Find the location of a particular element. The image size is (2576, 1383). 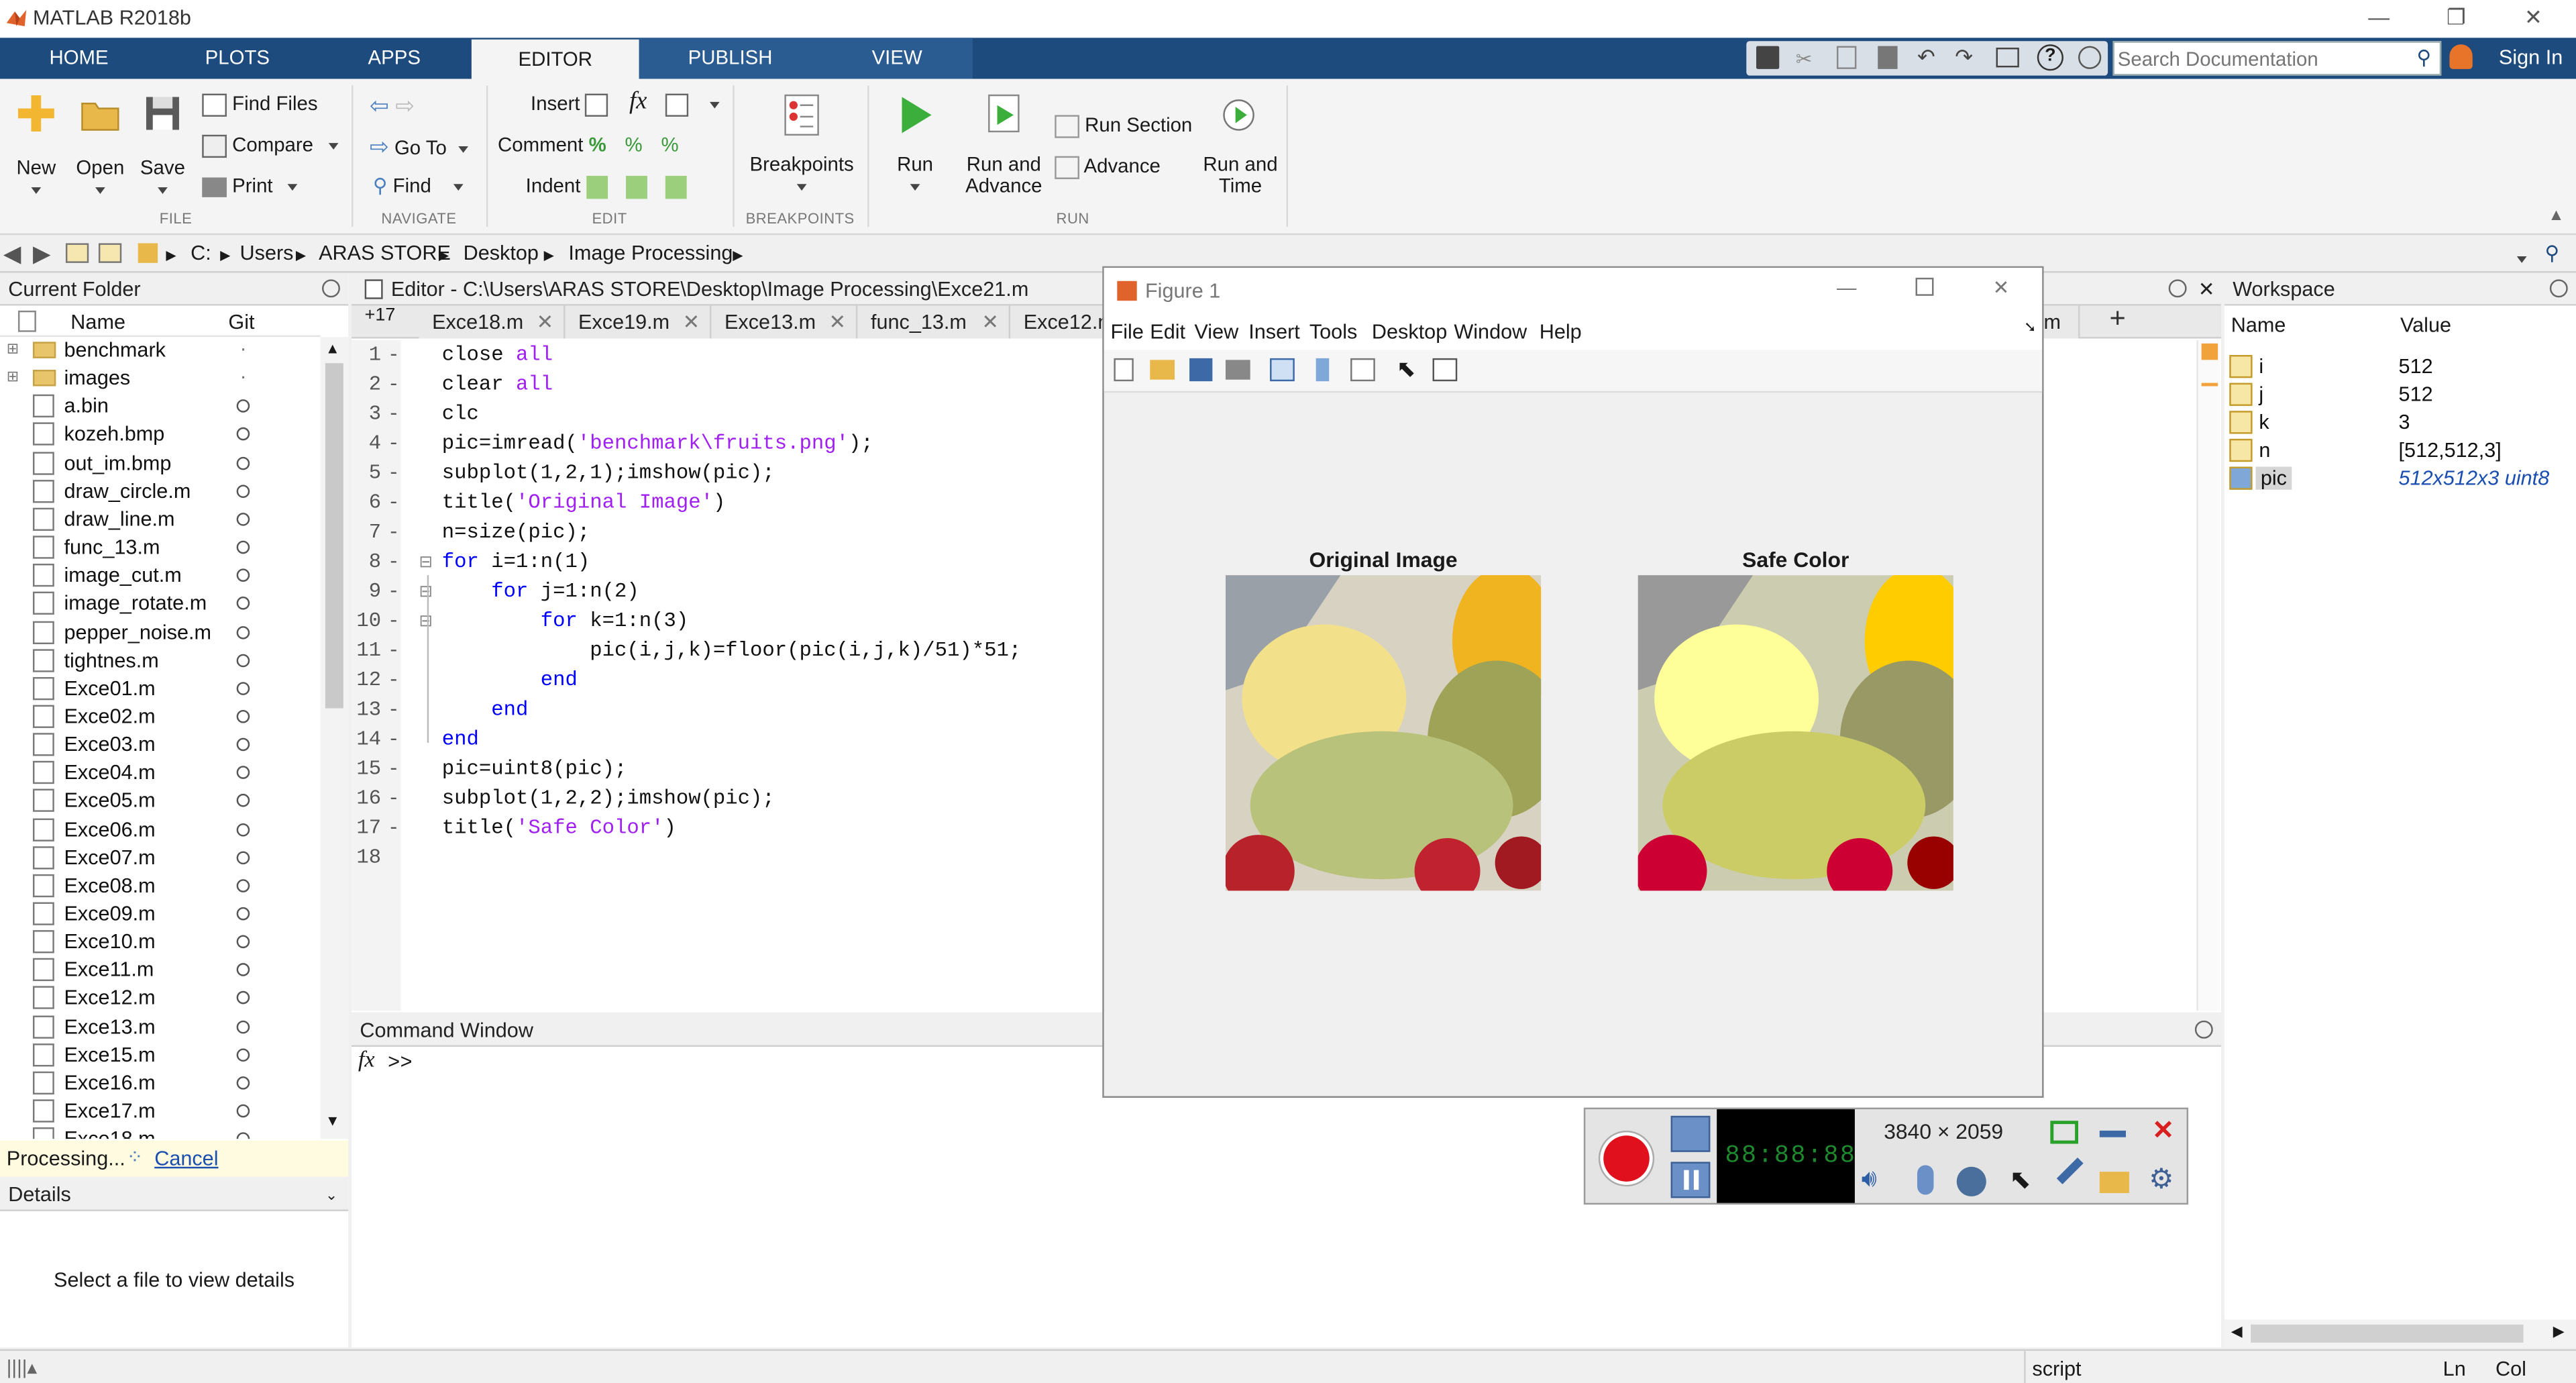

editor-tab: func_13.m ✕ is located at coordinates (934, 322).